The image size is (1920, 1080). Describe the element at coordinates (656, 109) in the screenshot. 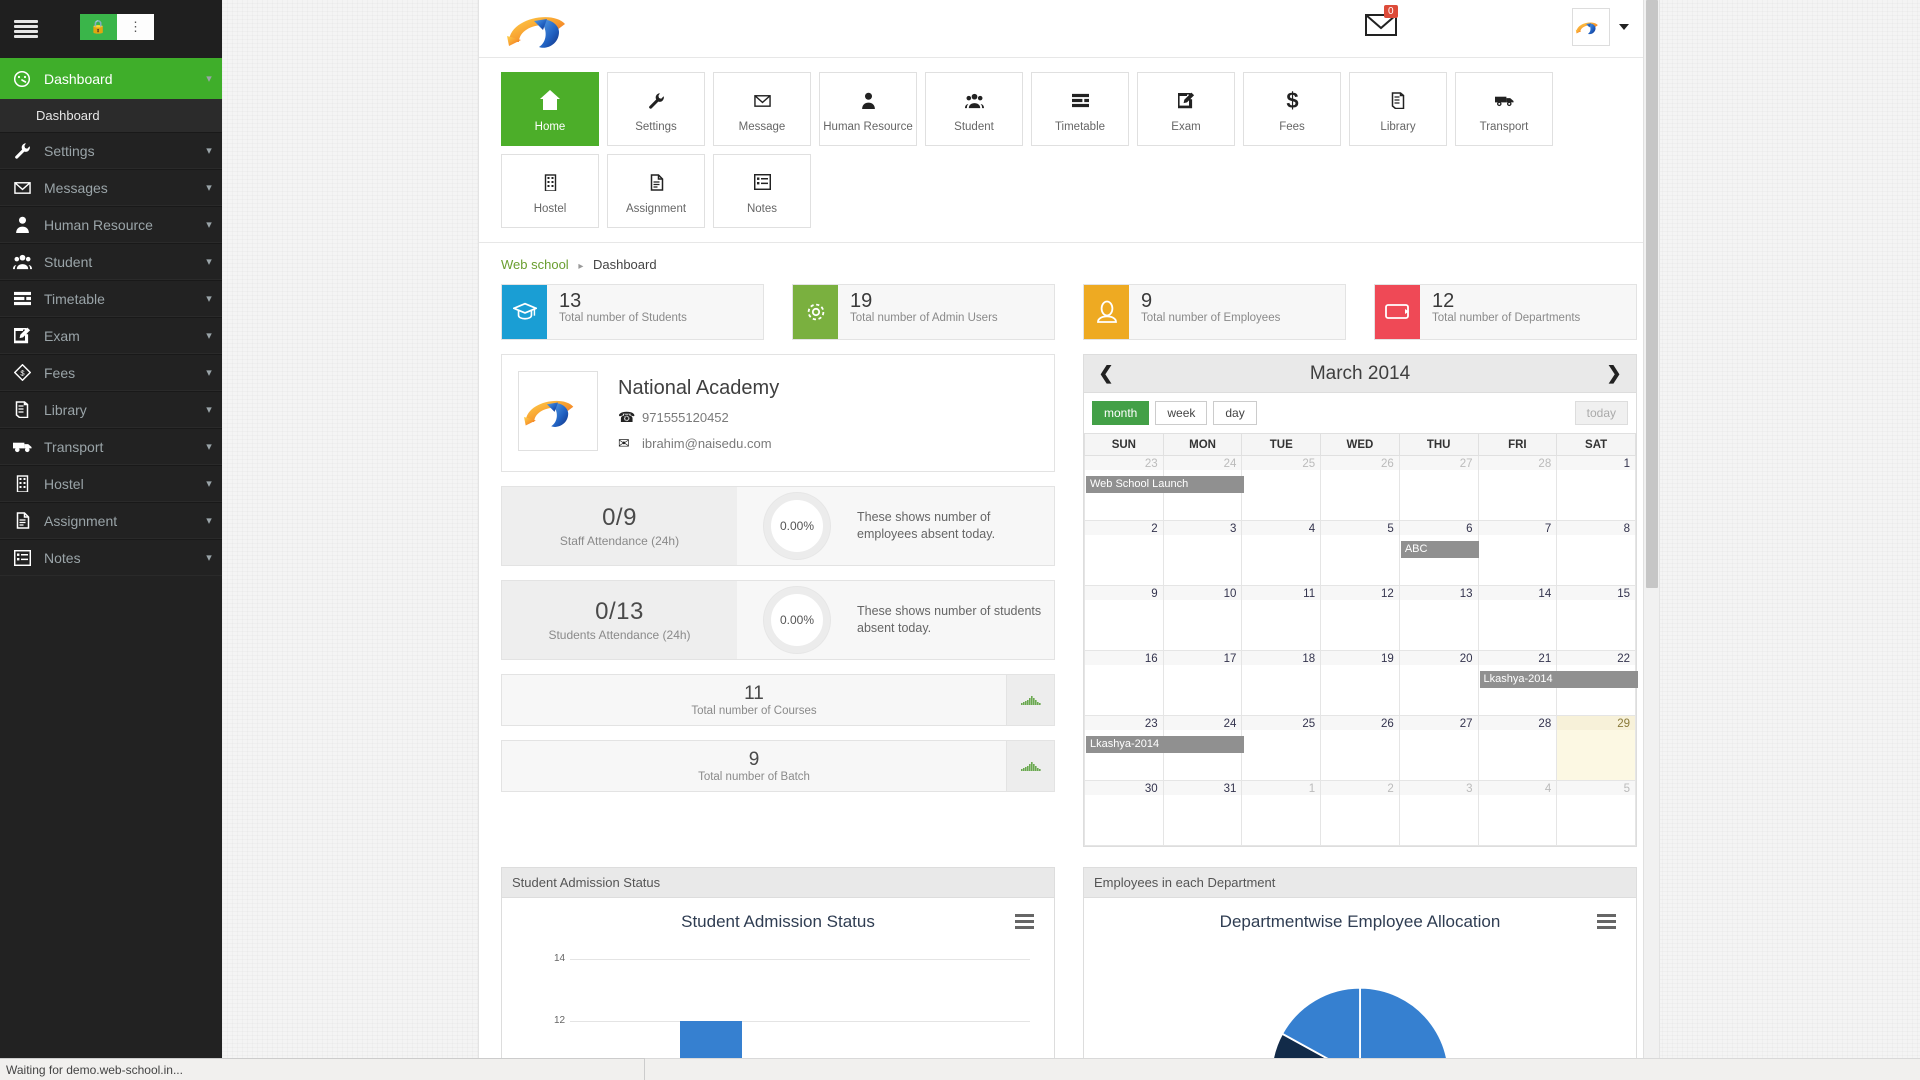

I see `quick-menu-settings: Settings` at that location.